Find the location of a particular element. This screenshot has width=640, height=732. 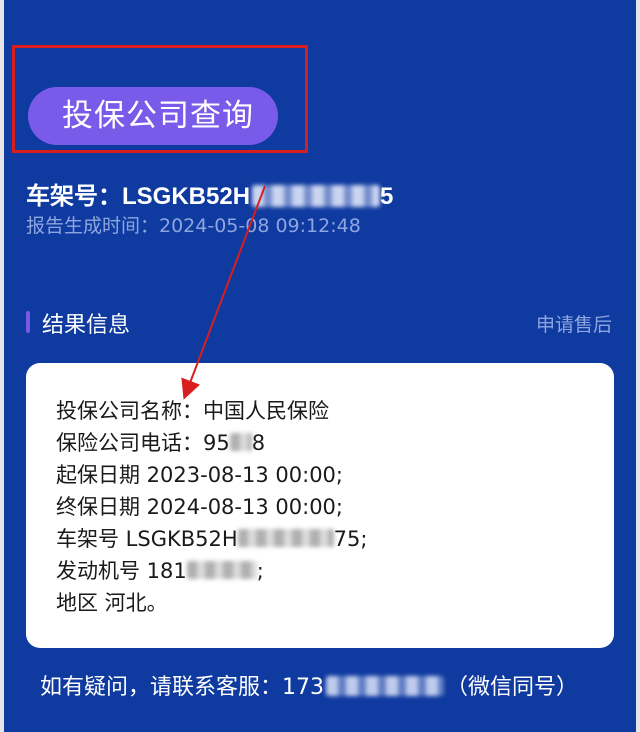

redacted-contact-number is located at coordinates (385, 686).